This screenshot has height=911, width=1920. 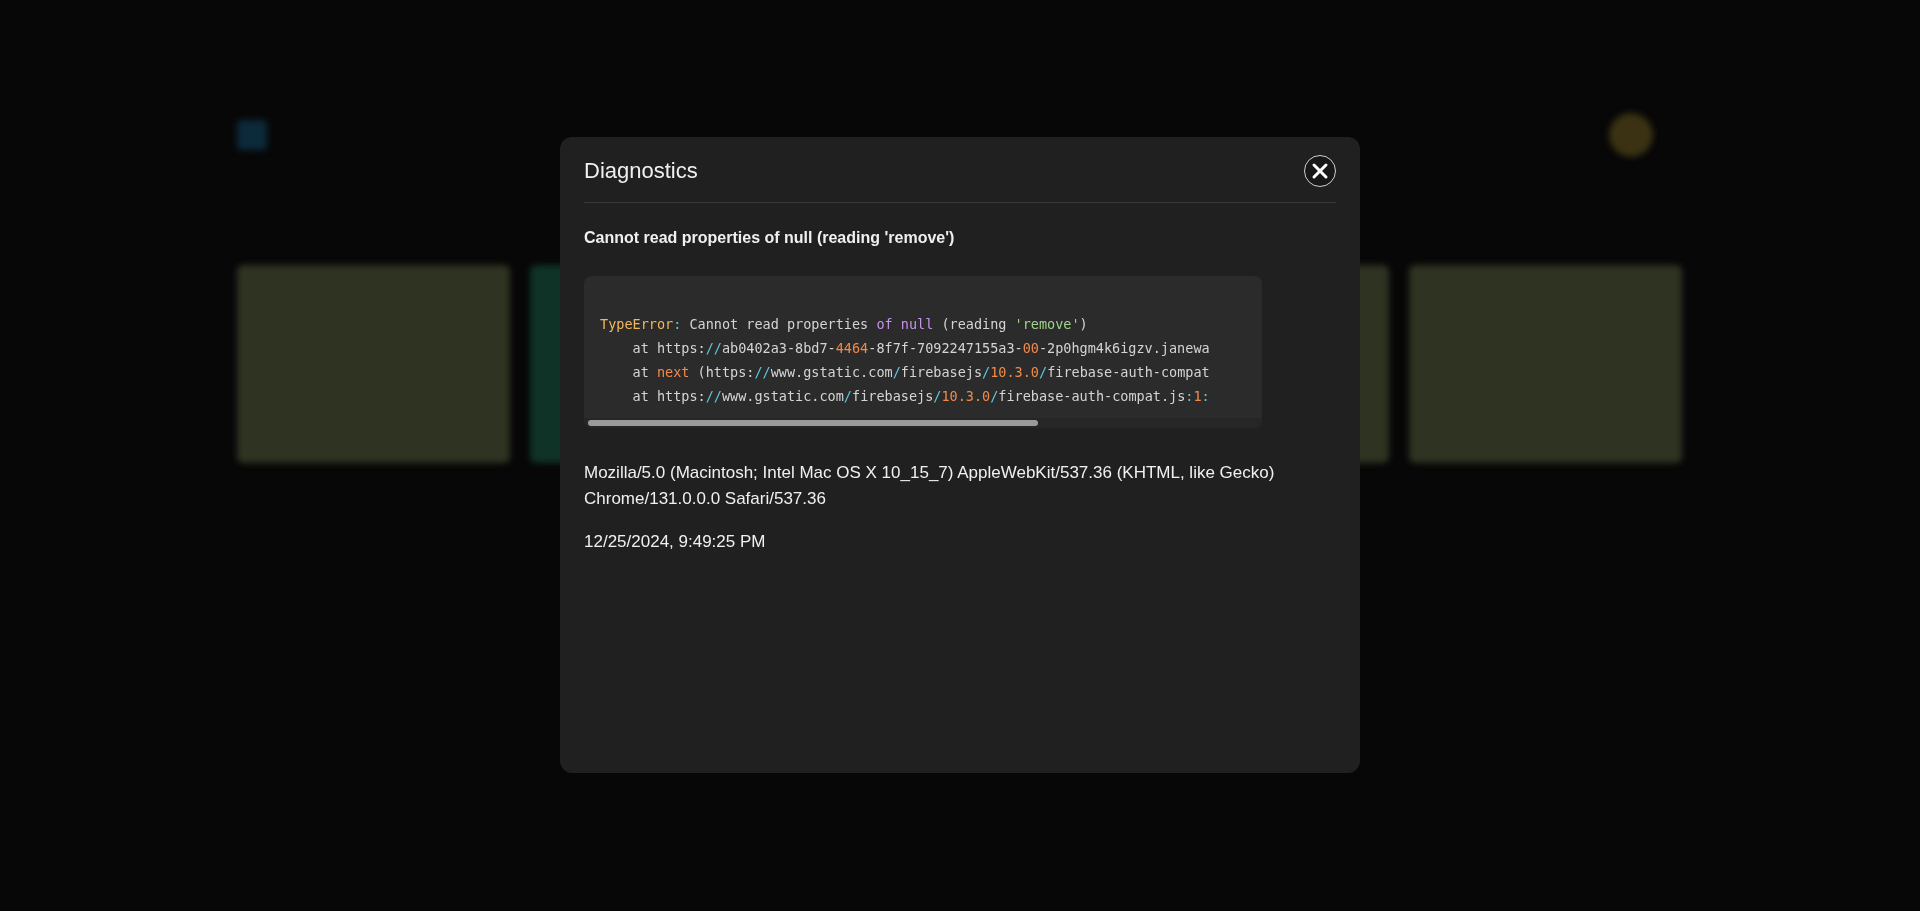 I want to click on code-line: at next (https://www.gstatic.com/firebasejs/10.3.0/firebase-auth-compat, so click(x=921, y=372).